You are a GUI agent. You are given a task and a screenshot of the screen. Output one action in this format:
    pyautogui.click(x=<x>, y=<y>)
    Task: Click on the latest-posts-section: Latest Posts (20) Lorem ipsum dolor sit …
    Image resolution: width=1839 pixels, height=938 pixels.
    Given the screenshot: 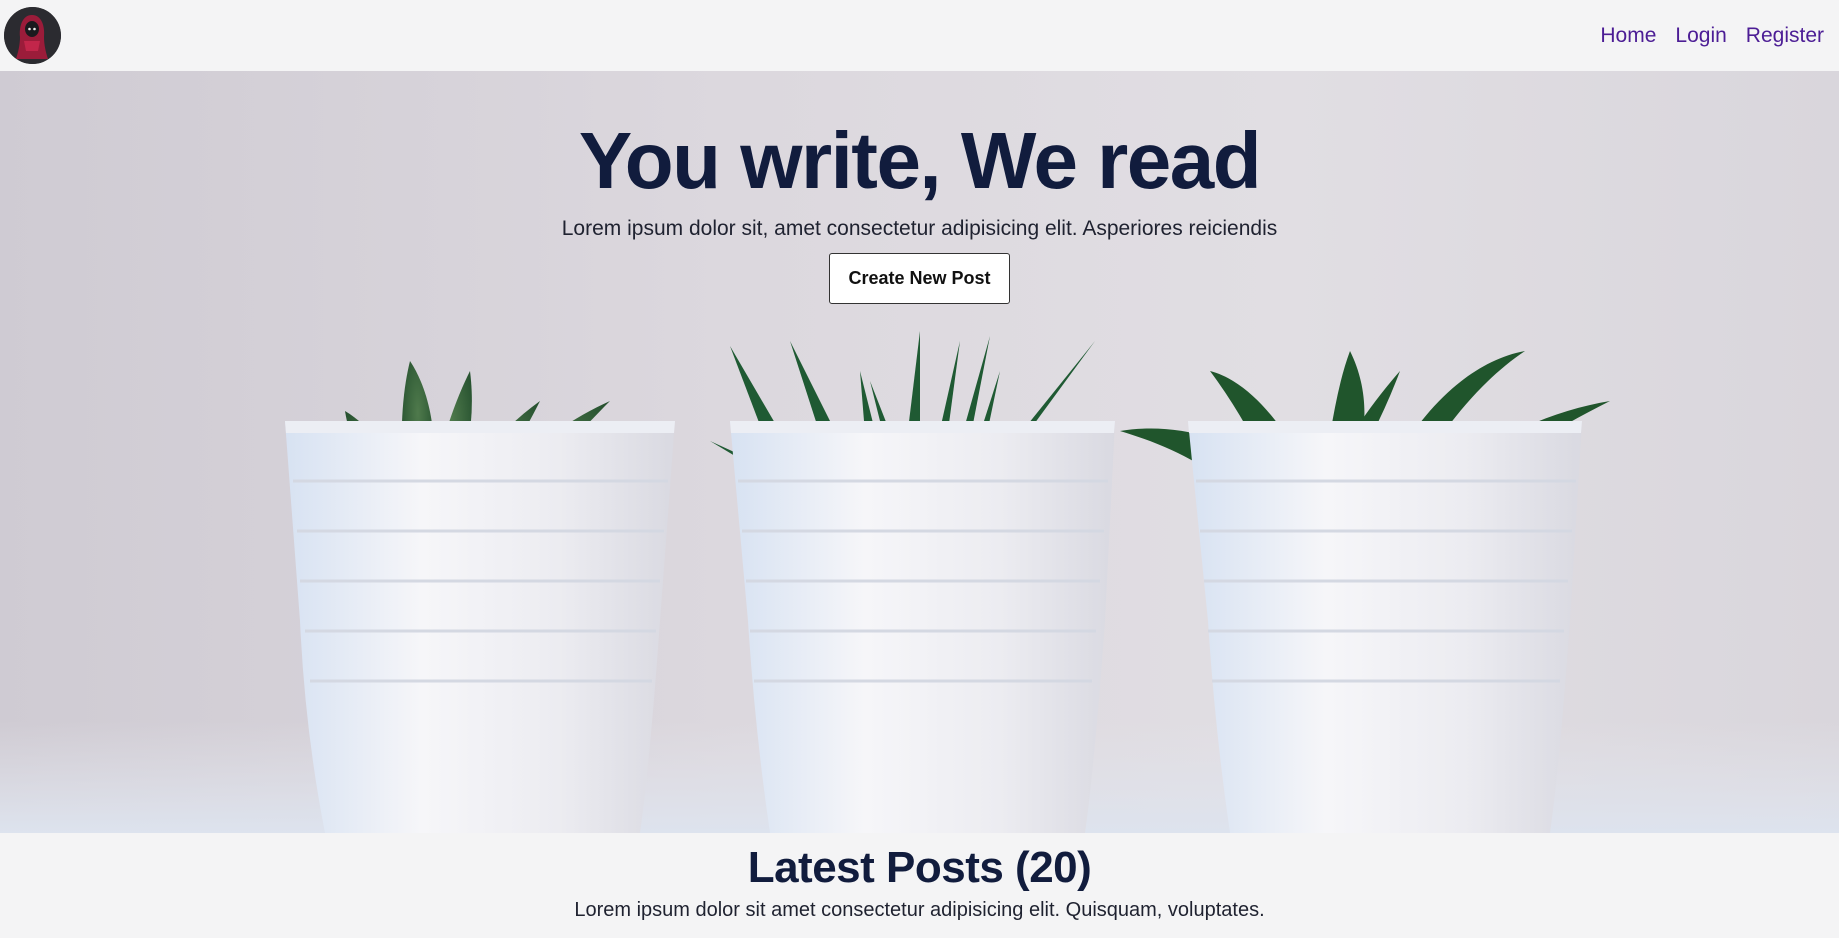 What is the action you would take?
    pyautogui.click(x=919, y=885)
    